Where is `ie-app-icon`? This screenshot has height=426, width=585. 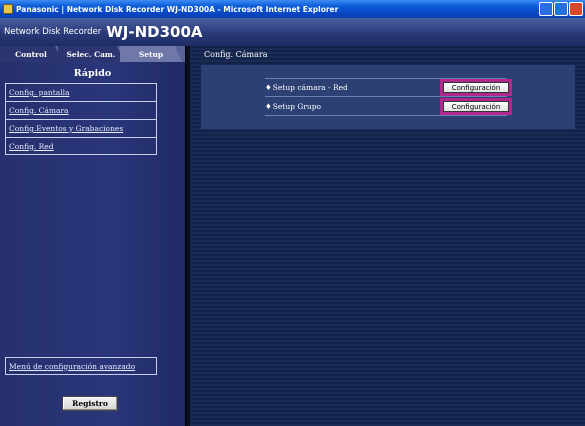
ie-app-icon is located at coordinates (8, 9).